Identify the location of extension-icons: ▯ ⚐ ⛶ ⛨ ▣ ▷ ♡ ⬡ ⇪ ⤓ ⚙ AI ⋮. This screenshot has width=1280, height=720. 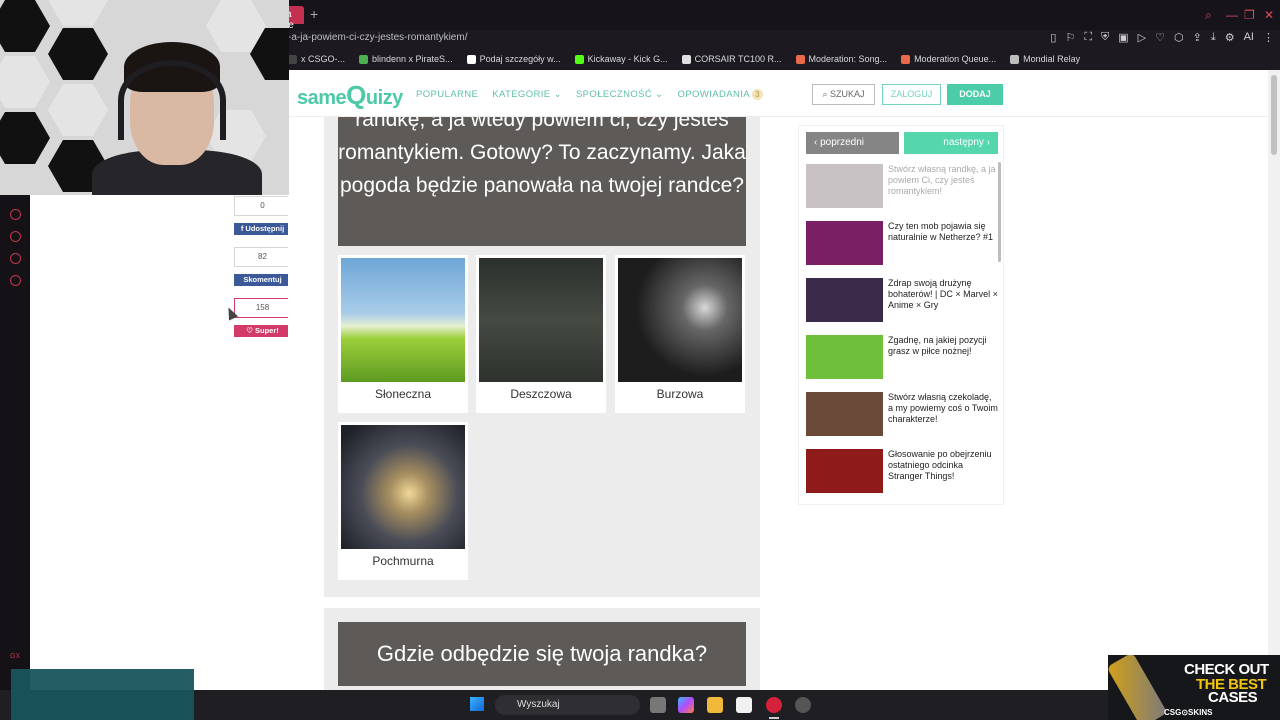
(1162, 37).